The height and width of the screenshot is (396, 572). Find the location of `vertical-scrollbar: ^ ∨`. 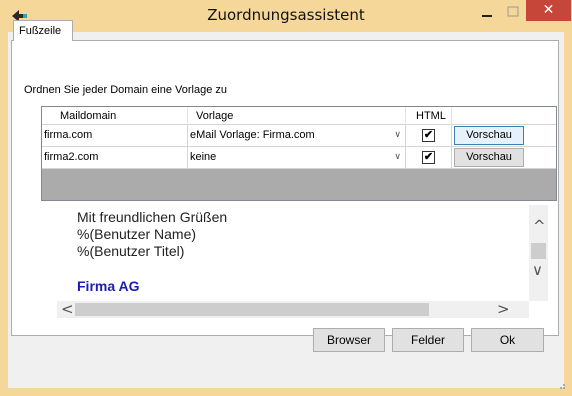

vertical-scrollbar: ^ ∨ is located at coordinates (538, 253).